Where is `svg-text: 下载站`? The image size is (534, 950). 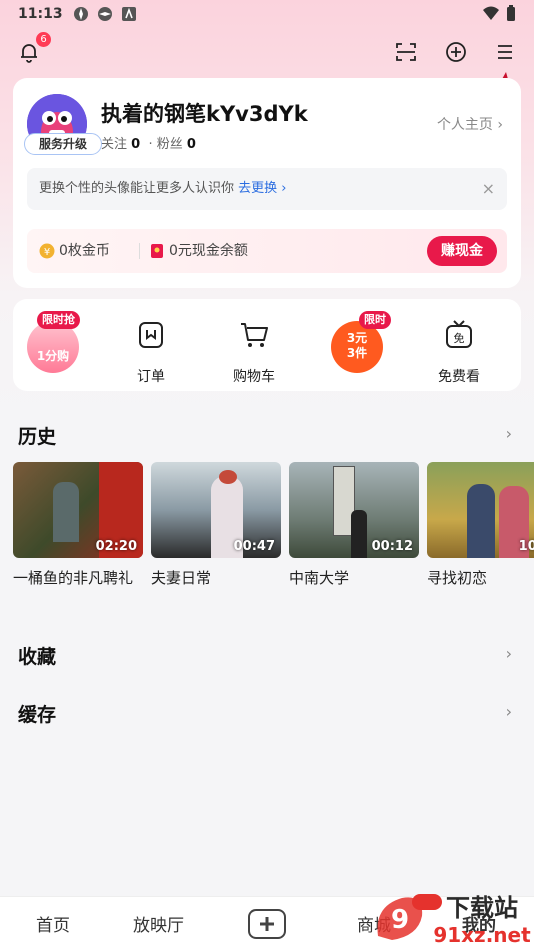 svg-text: 下载站 is located at coordinates (482, 908).